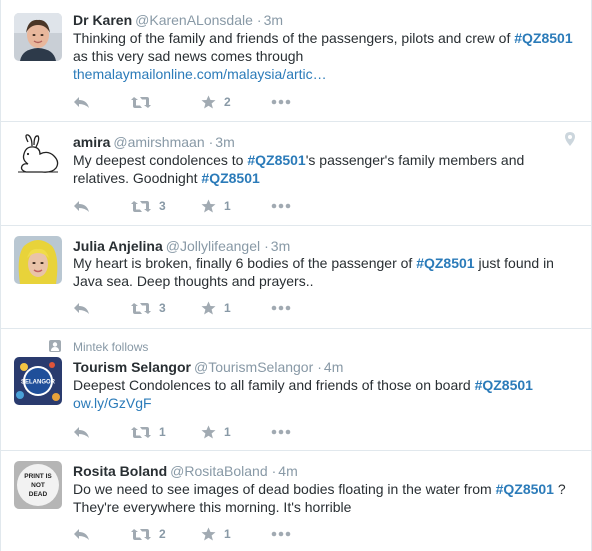 The height and width of the screenshot is (551, 592). I want to click on print-is-not-dead-icon: PRINT IS NOT DEAD, so click(38, 485).